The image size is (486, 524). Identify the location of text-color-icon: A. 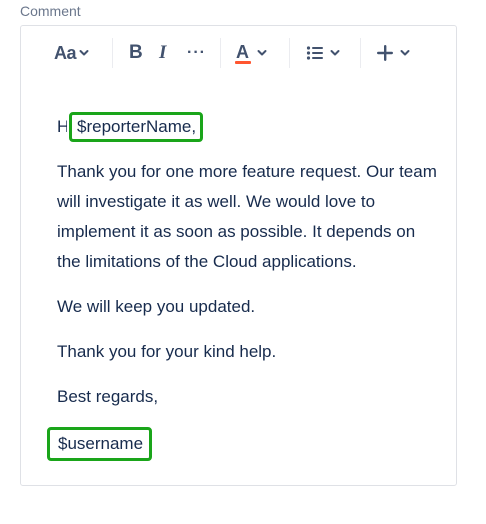
(243, 53).